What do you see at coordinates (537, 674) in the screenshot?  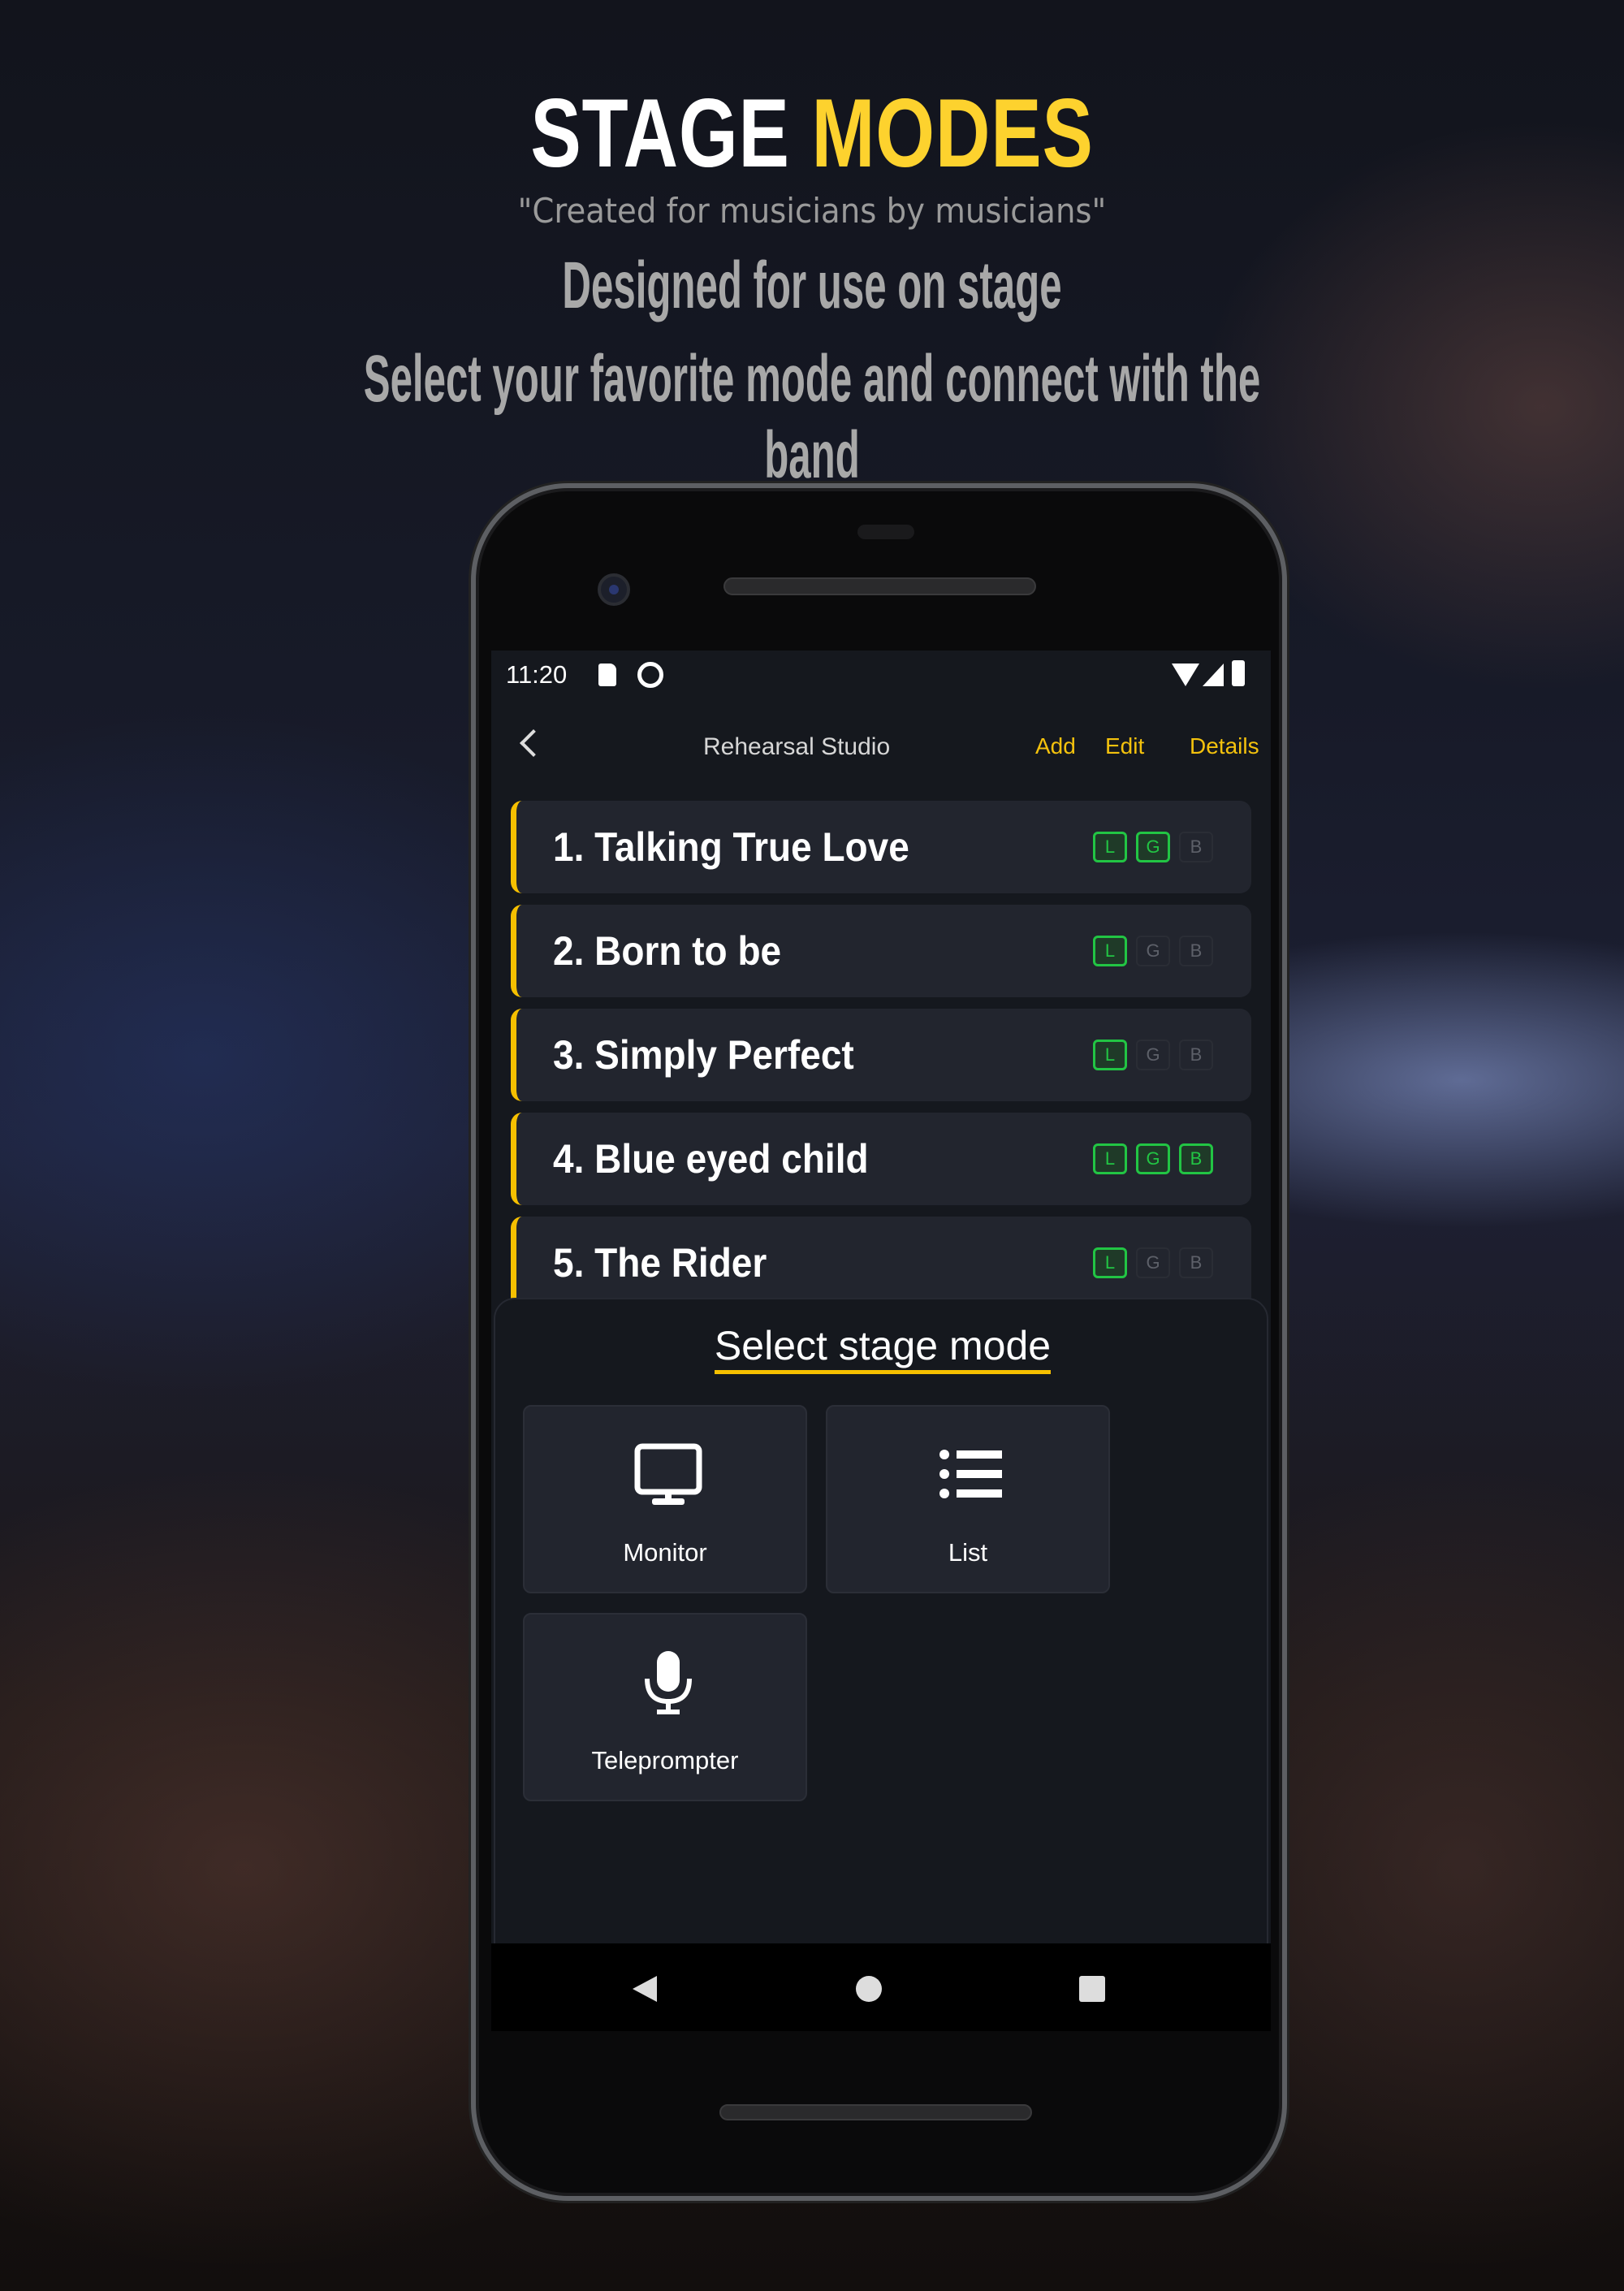 I see `status-time: 11:20` at bounding box center [537, 674].